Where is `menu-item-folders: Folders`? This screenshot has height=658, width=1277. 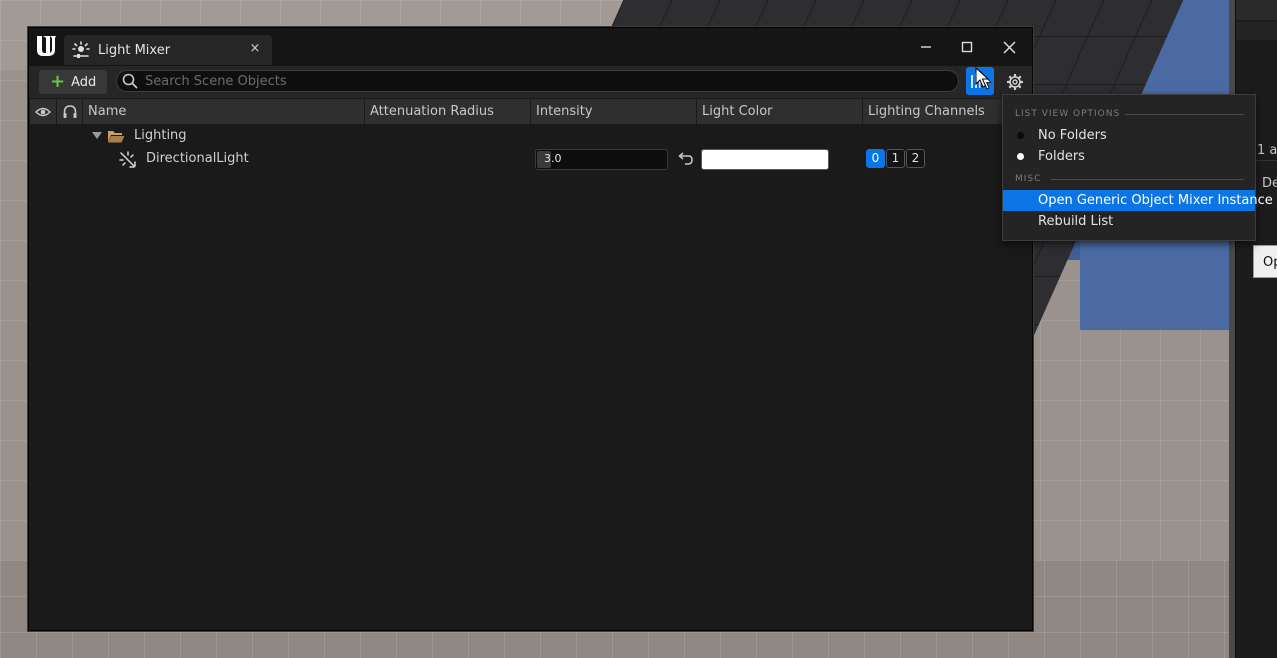 menu-item-folders: Folders is located at coordinates (1129, 156).